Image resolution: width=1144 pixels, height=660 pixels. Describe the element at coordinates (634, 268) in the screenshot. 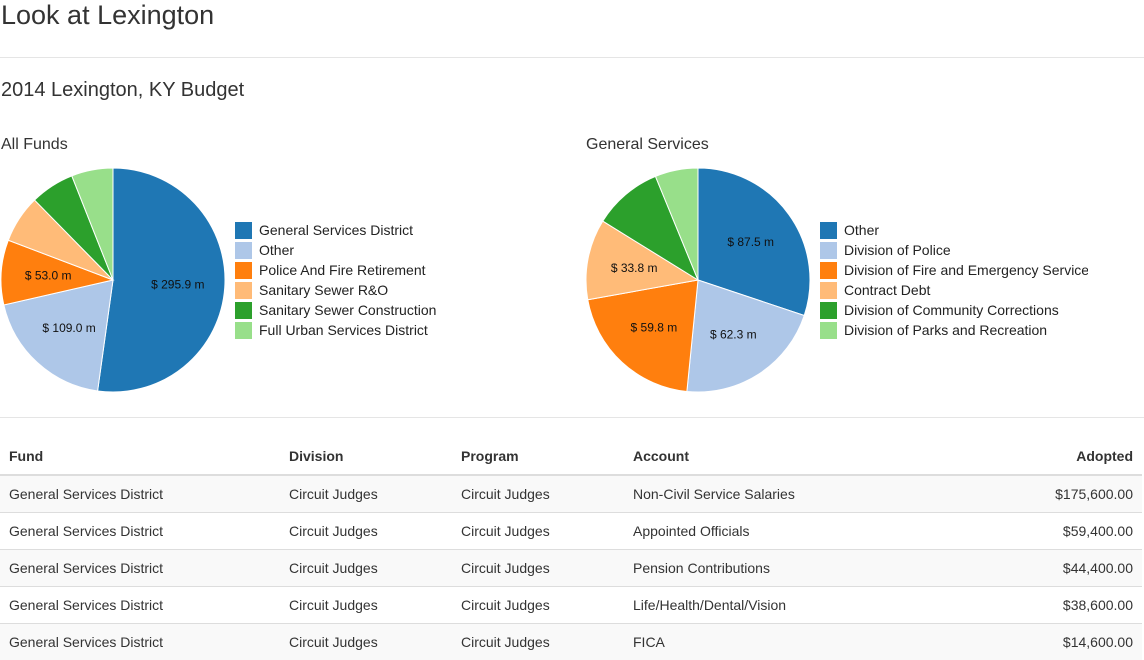

I see `pie-label-contract-debt: $ 33.8 m` at that location.